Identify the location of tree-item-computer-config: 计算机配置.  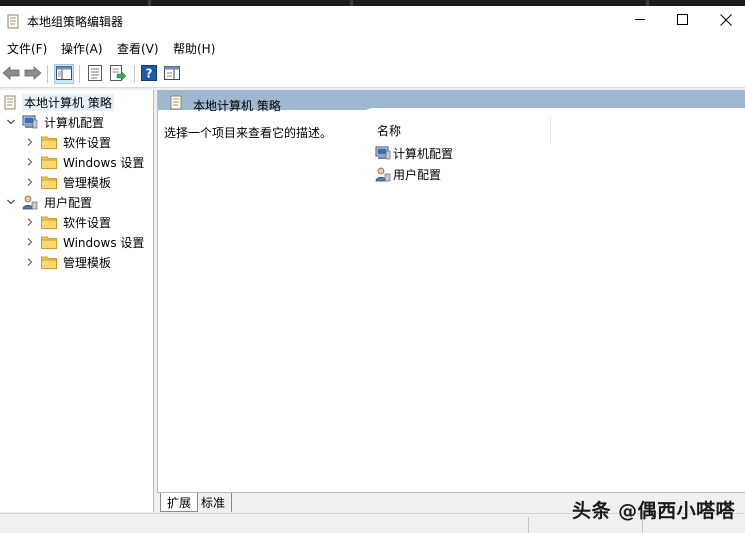
(55, 122).